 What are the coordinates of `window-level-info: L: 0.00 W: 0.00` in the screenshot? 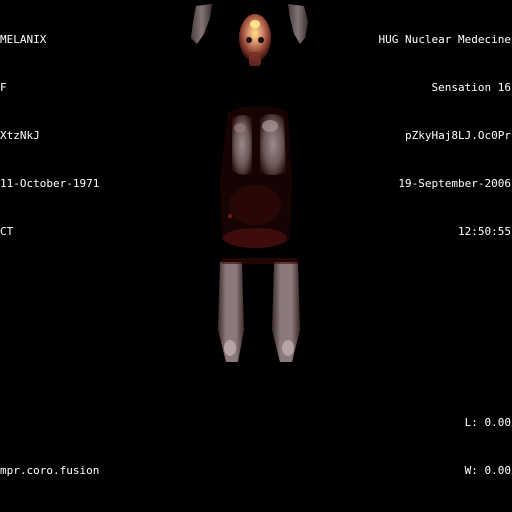 It's located at (488, 447).